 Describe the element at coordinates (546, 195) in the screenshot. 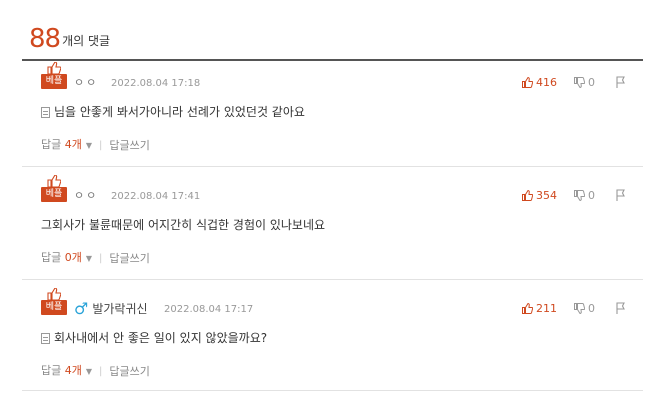

I see `like-count: 354` at that location.